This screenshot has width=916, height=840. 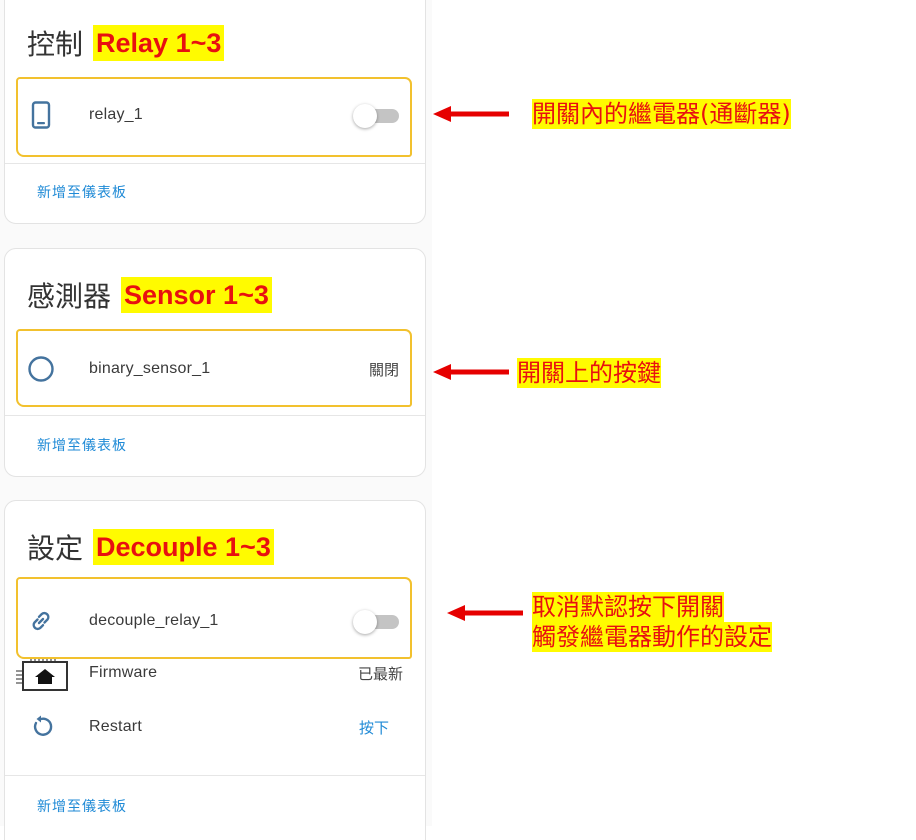 I want to click on config-title-text: 設定, so click(x=55, y=548).